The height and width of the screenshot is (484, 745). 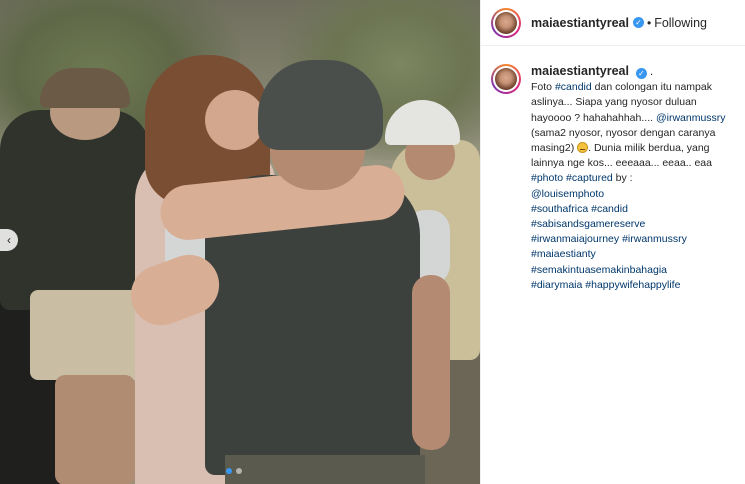 What do you see at coordinates (95, 429) in the screenshot?
I see `person-left-legs` at bounding box center [95, 429].